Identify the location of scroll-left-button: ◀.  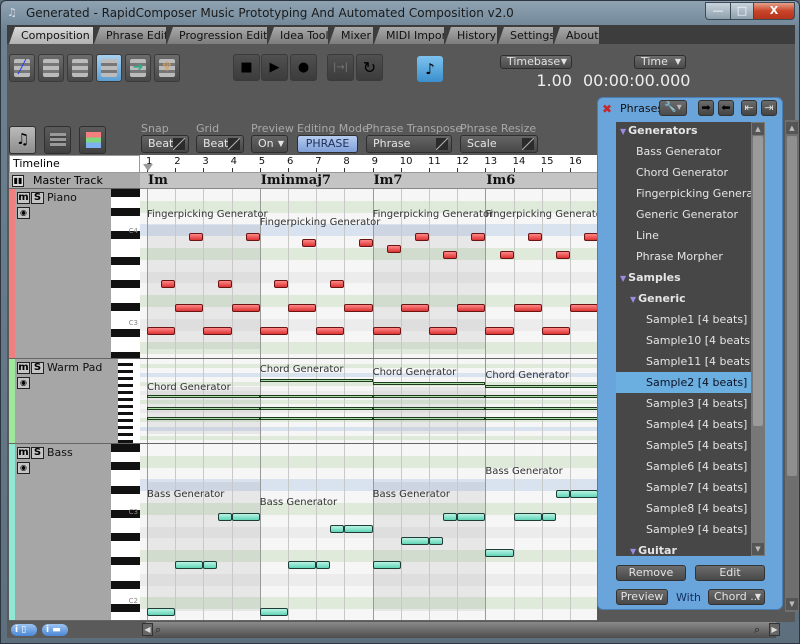
(147, 629).